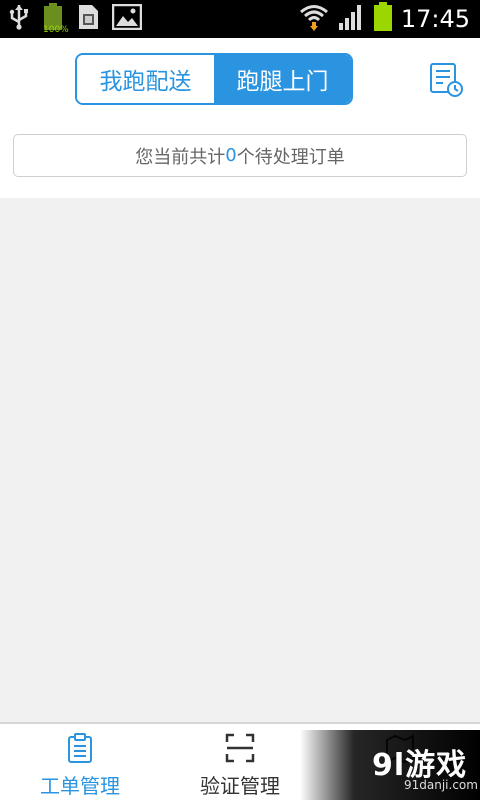  I want to click on status-left-icons, so click(75, 19).